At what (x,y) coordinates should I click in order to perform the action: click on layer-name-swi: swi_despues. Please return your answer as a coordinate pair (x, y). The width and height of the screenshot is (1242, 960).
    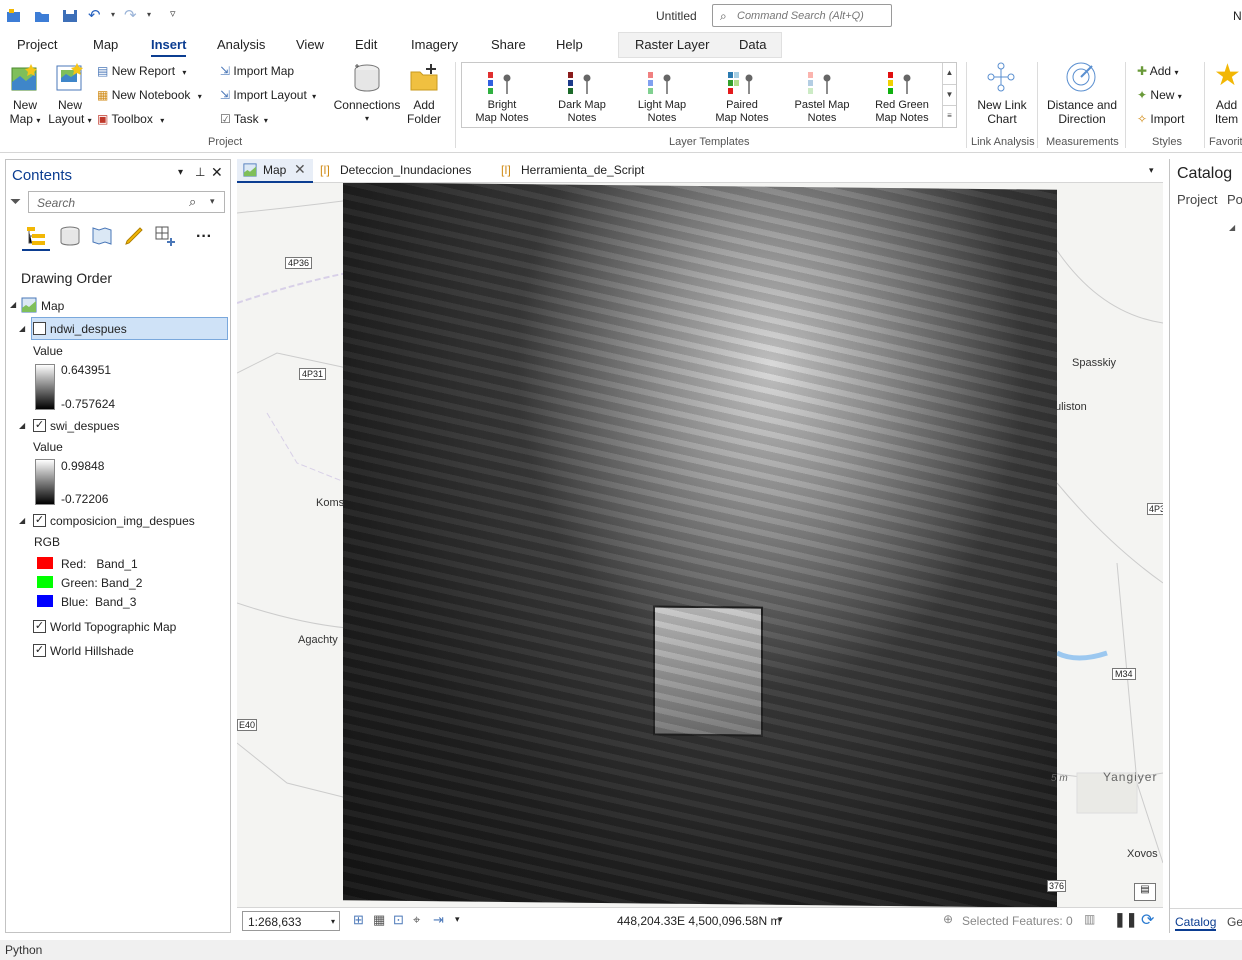
    Looking at the image, I should click on (84, 426).